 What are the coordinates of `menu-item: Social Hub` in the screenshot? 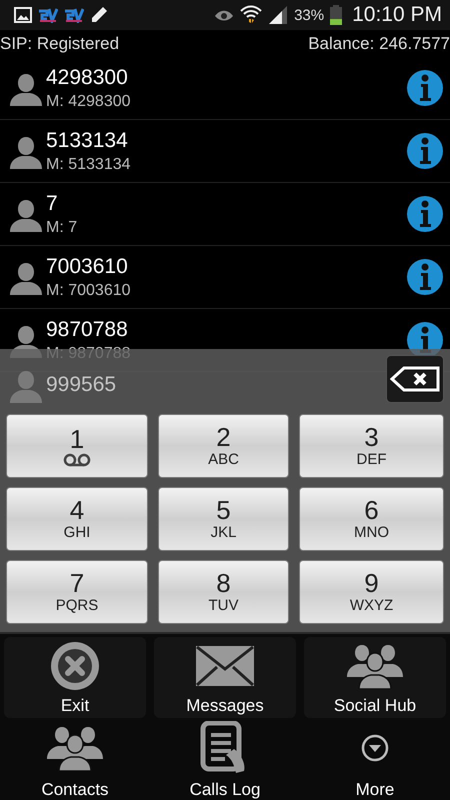 It's located at (375, 677).